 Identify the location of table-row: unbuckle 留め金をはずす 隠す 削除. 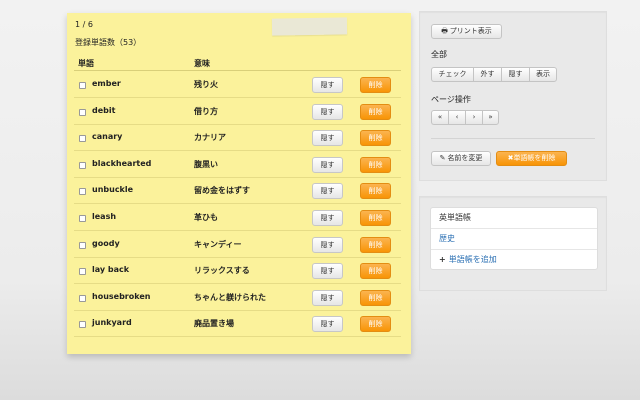
(237, 191).